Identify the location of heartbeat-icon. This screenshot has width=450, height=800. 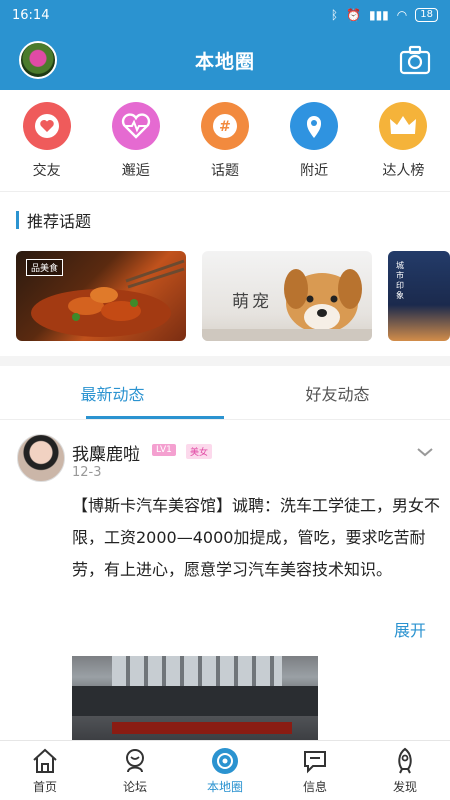
(135, 126).